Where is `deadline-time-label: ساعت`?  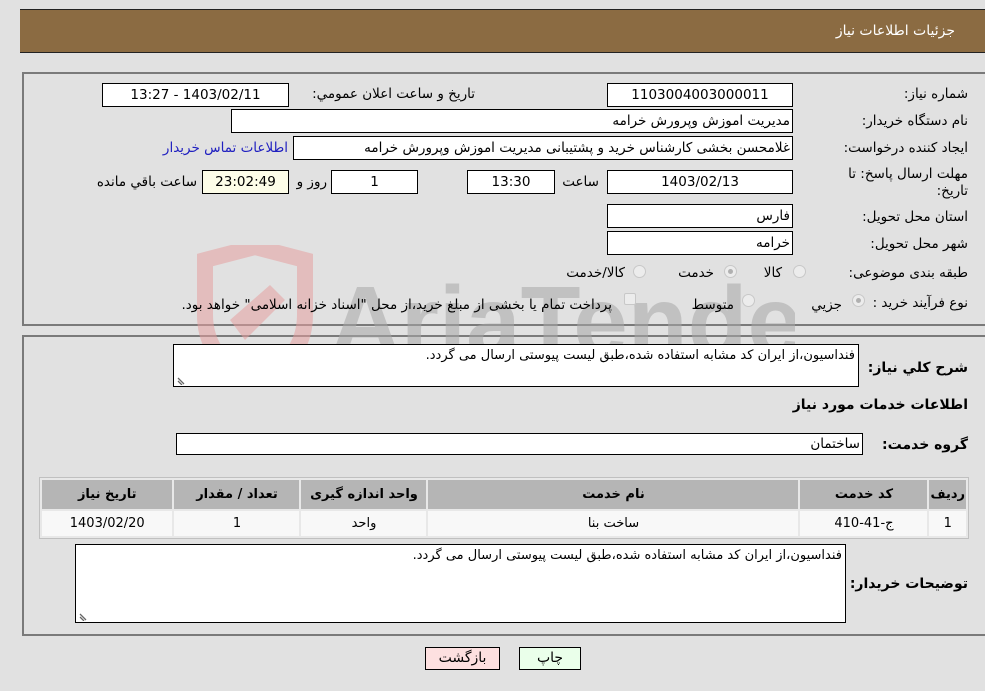 deadline-time-label: ساعت is located at coordinates (580, 182).